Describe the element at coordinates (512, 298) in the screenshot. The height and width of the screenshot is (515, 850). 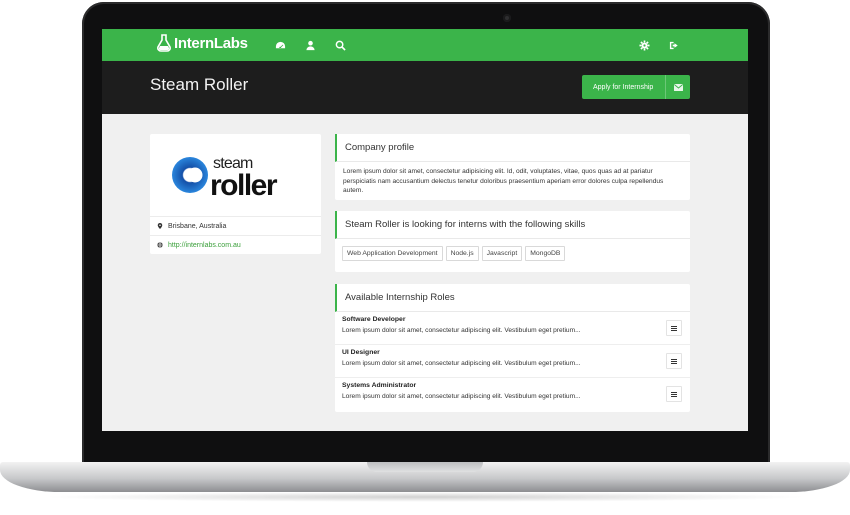
I see `roles-heading: Available Internship Roles` at that location.